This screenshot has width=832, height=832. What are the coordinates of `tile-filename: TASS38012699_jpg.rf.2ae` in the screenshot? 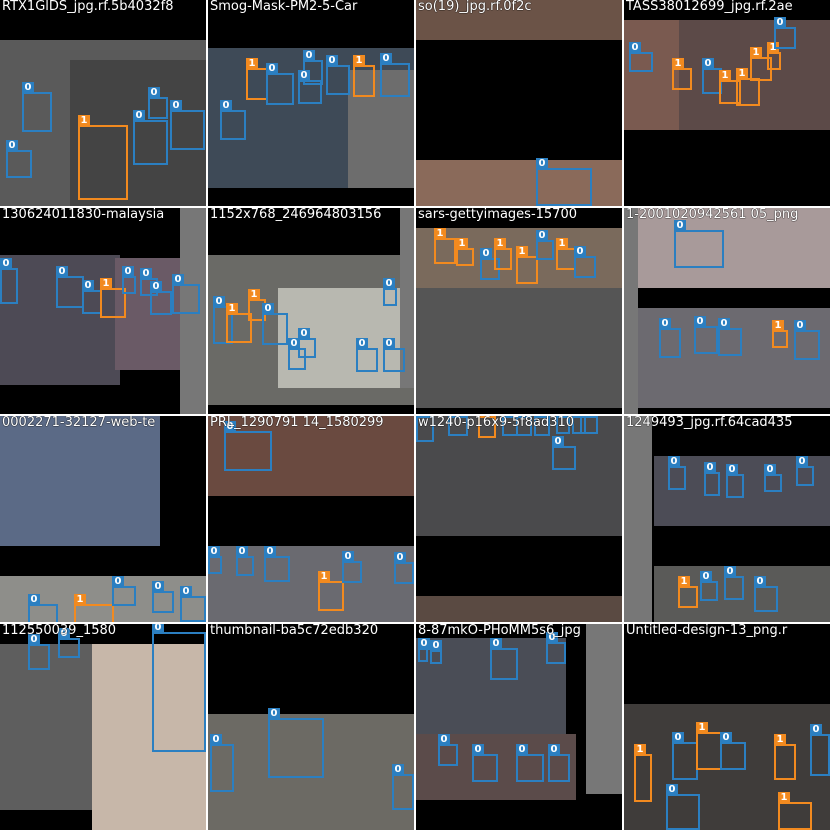 It's located at (709, 7).